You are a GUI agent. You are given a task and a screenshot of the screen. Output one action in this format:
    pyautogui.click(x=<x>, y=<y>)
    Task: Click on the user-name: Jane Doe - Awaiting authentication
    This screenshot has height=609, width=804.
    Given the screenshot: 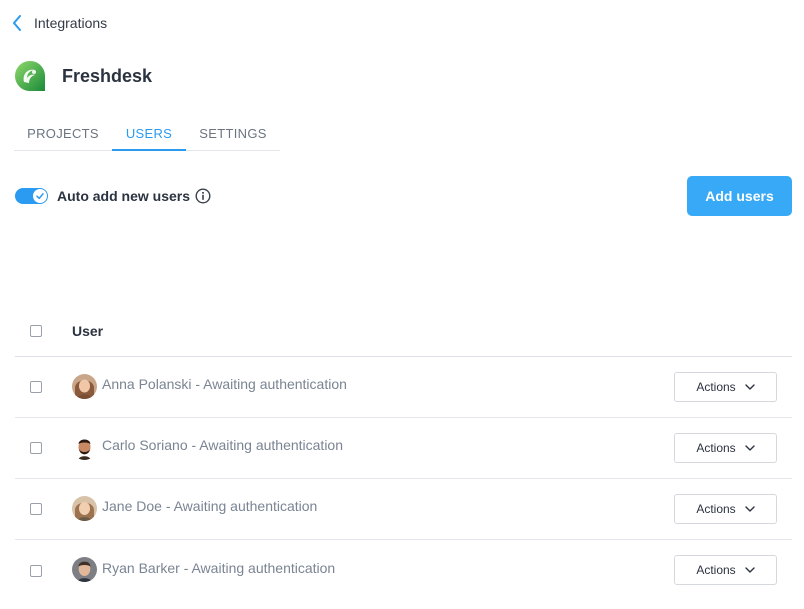 What is the action you would take?
    pyautogui.click(x=210, y=506)
    